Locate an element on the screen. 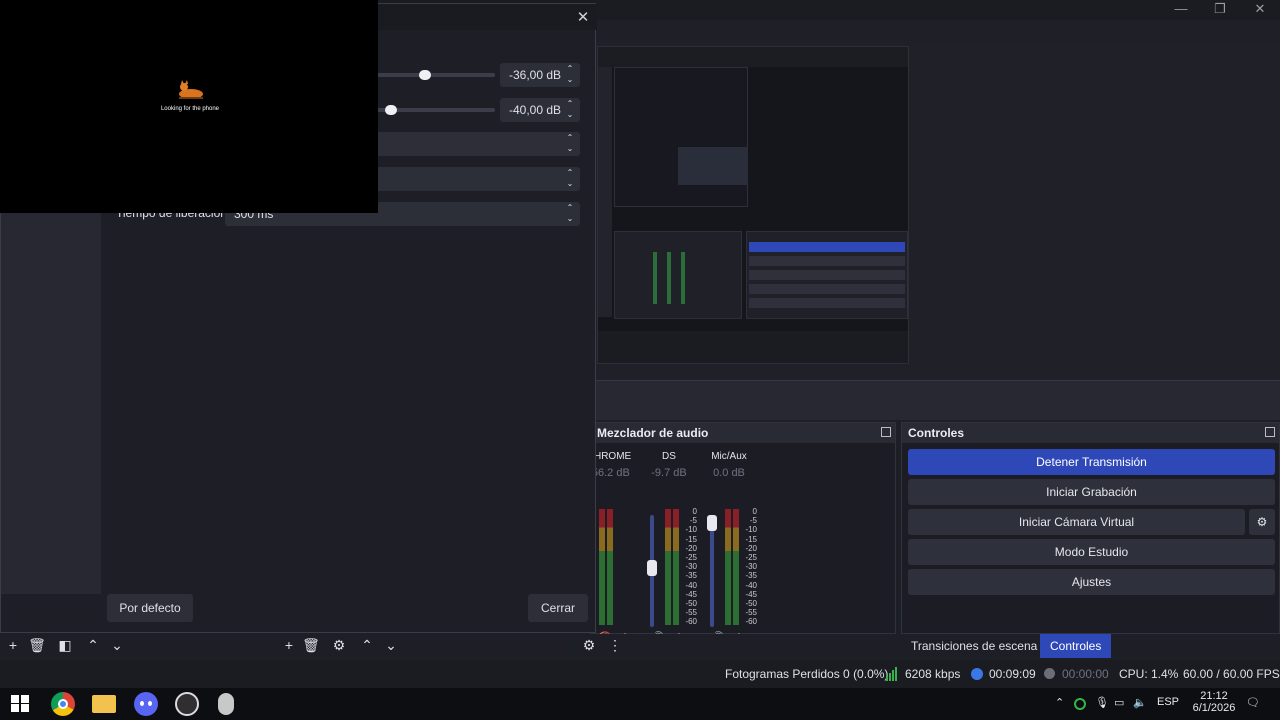 Image resolution: width=1280 pixels, height=720 pixels. scale-tick: -45 is located at coordinates (751, 594).